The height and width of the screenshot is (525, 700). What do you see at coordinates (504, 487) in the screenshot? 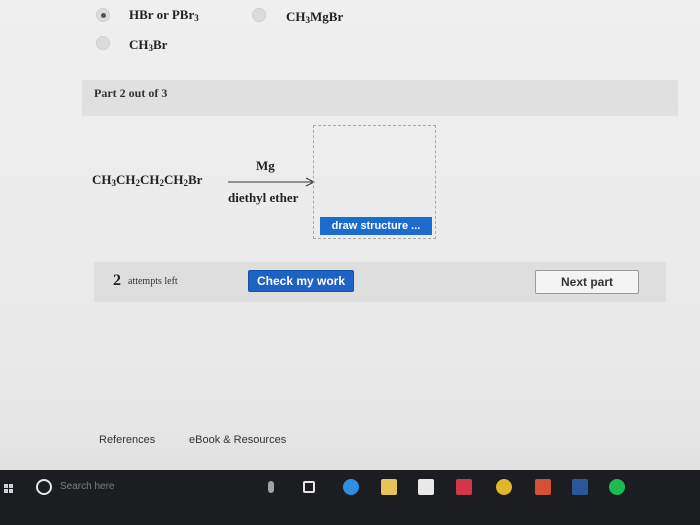
I see `chrome-icon` at bounding box center [504, 487].